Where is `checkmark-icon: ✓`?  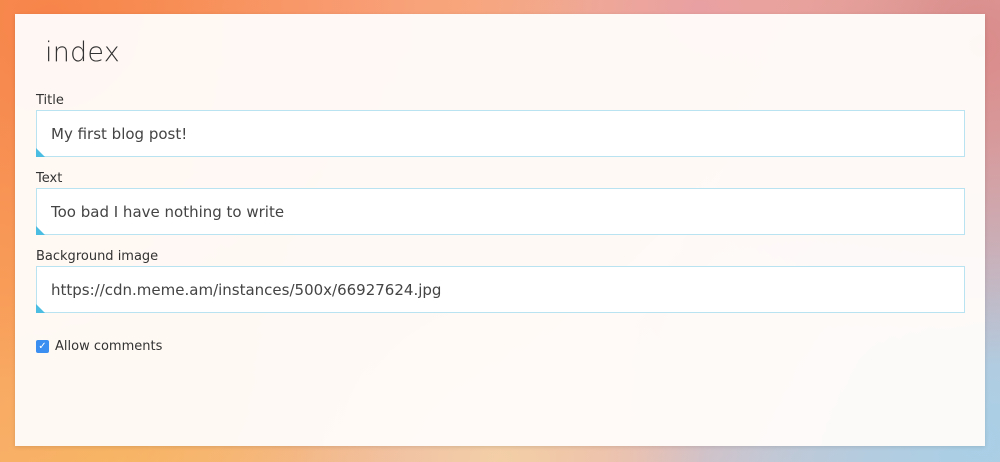 checkmark-icon: ✓ is located at coordinates (42, 346).